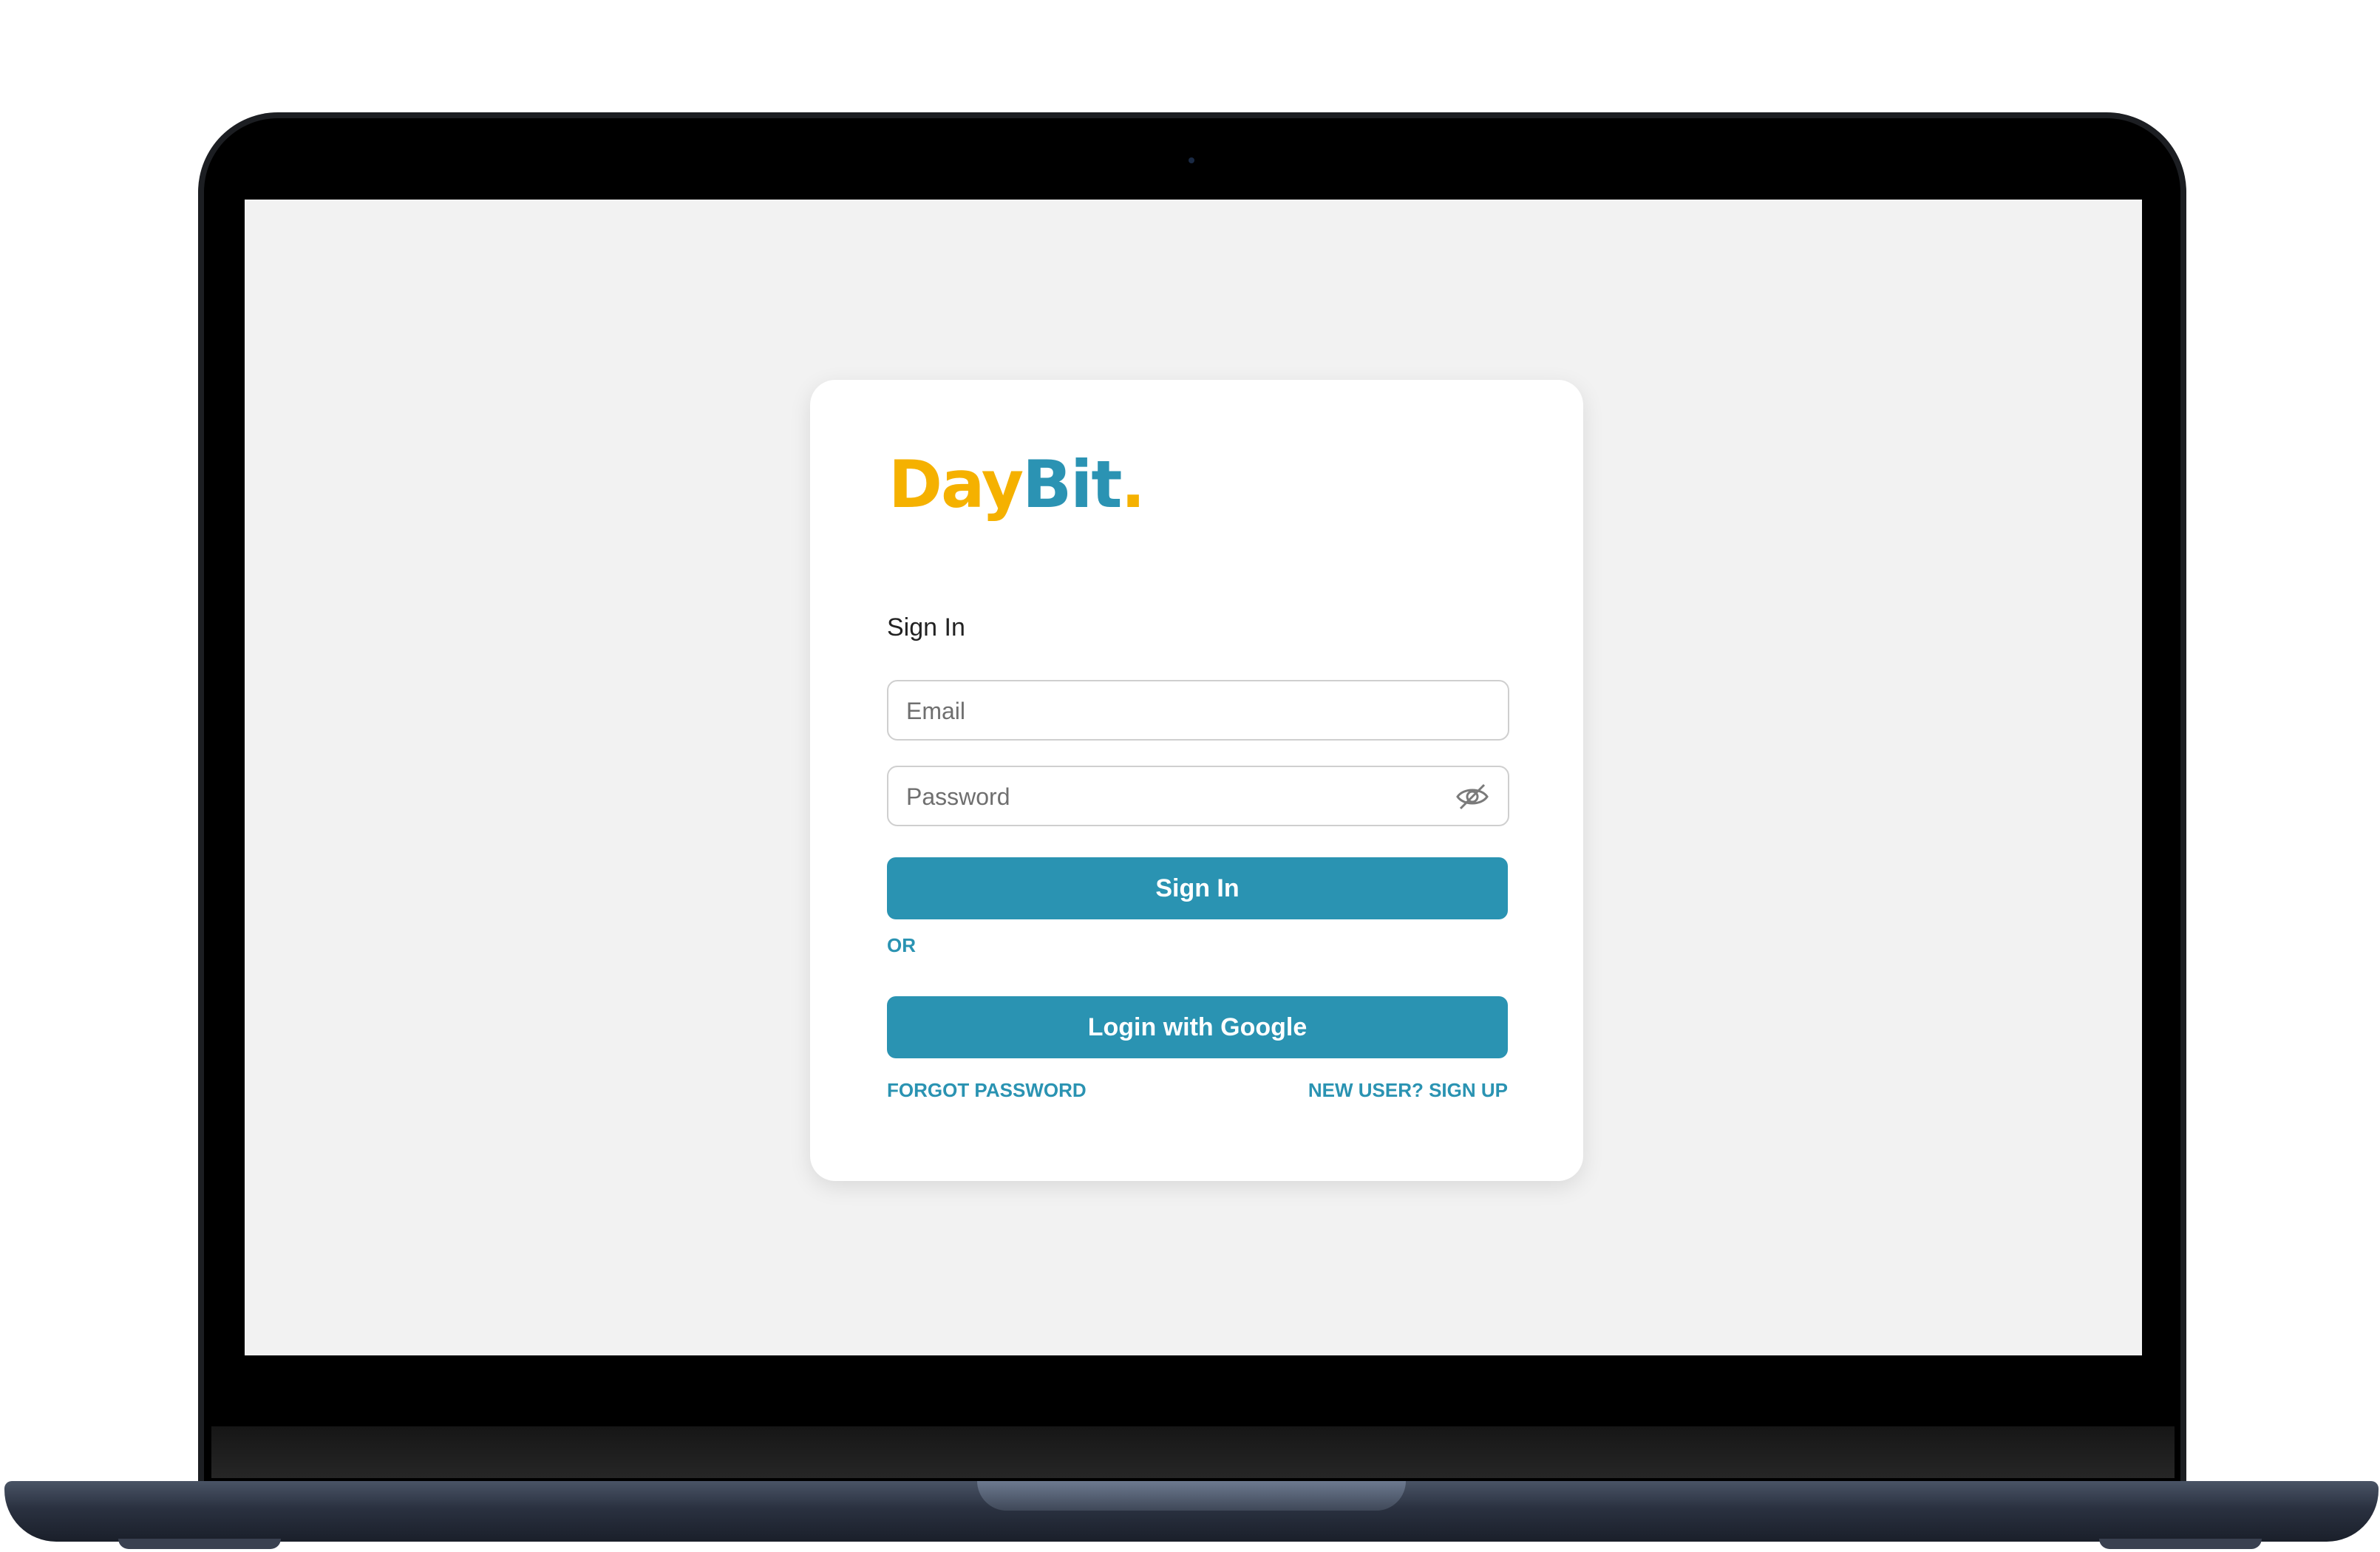 The height and width of the screenshot is (1552, 2380). Describe the element at coordinates (1180, 711) in the screenshot. I see `email-input` at that location.